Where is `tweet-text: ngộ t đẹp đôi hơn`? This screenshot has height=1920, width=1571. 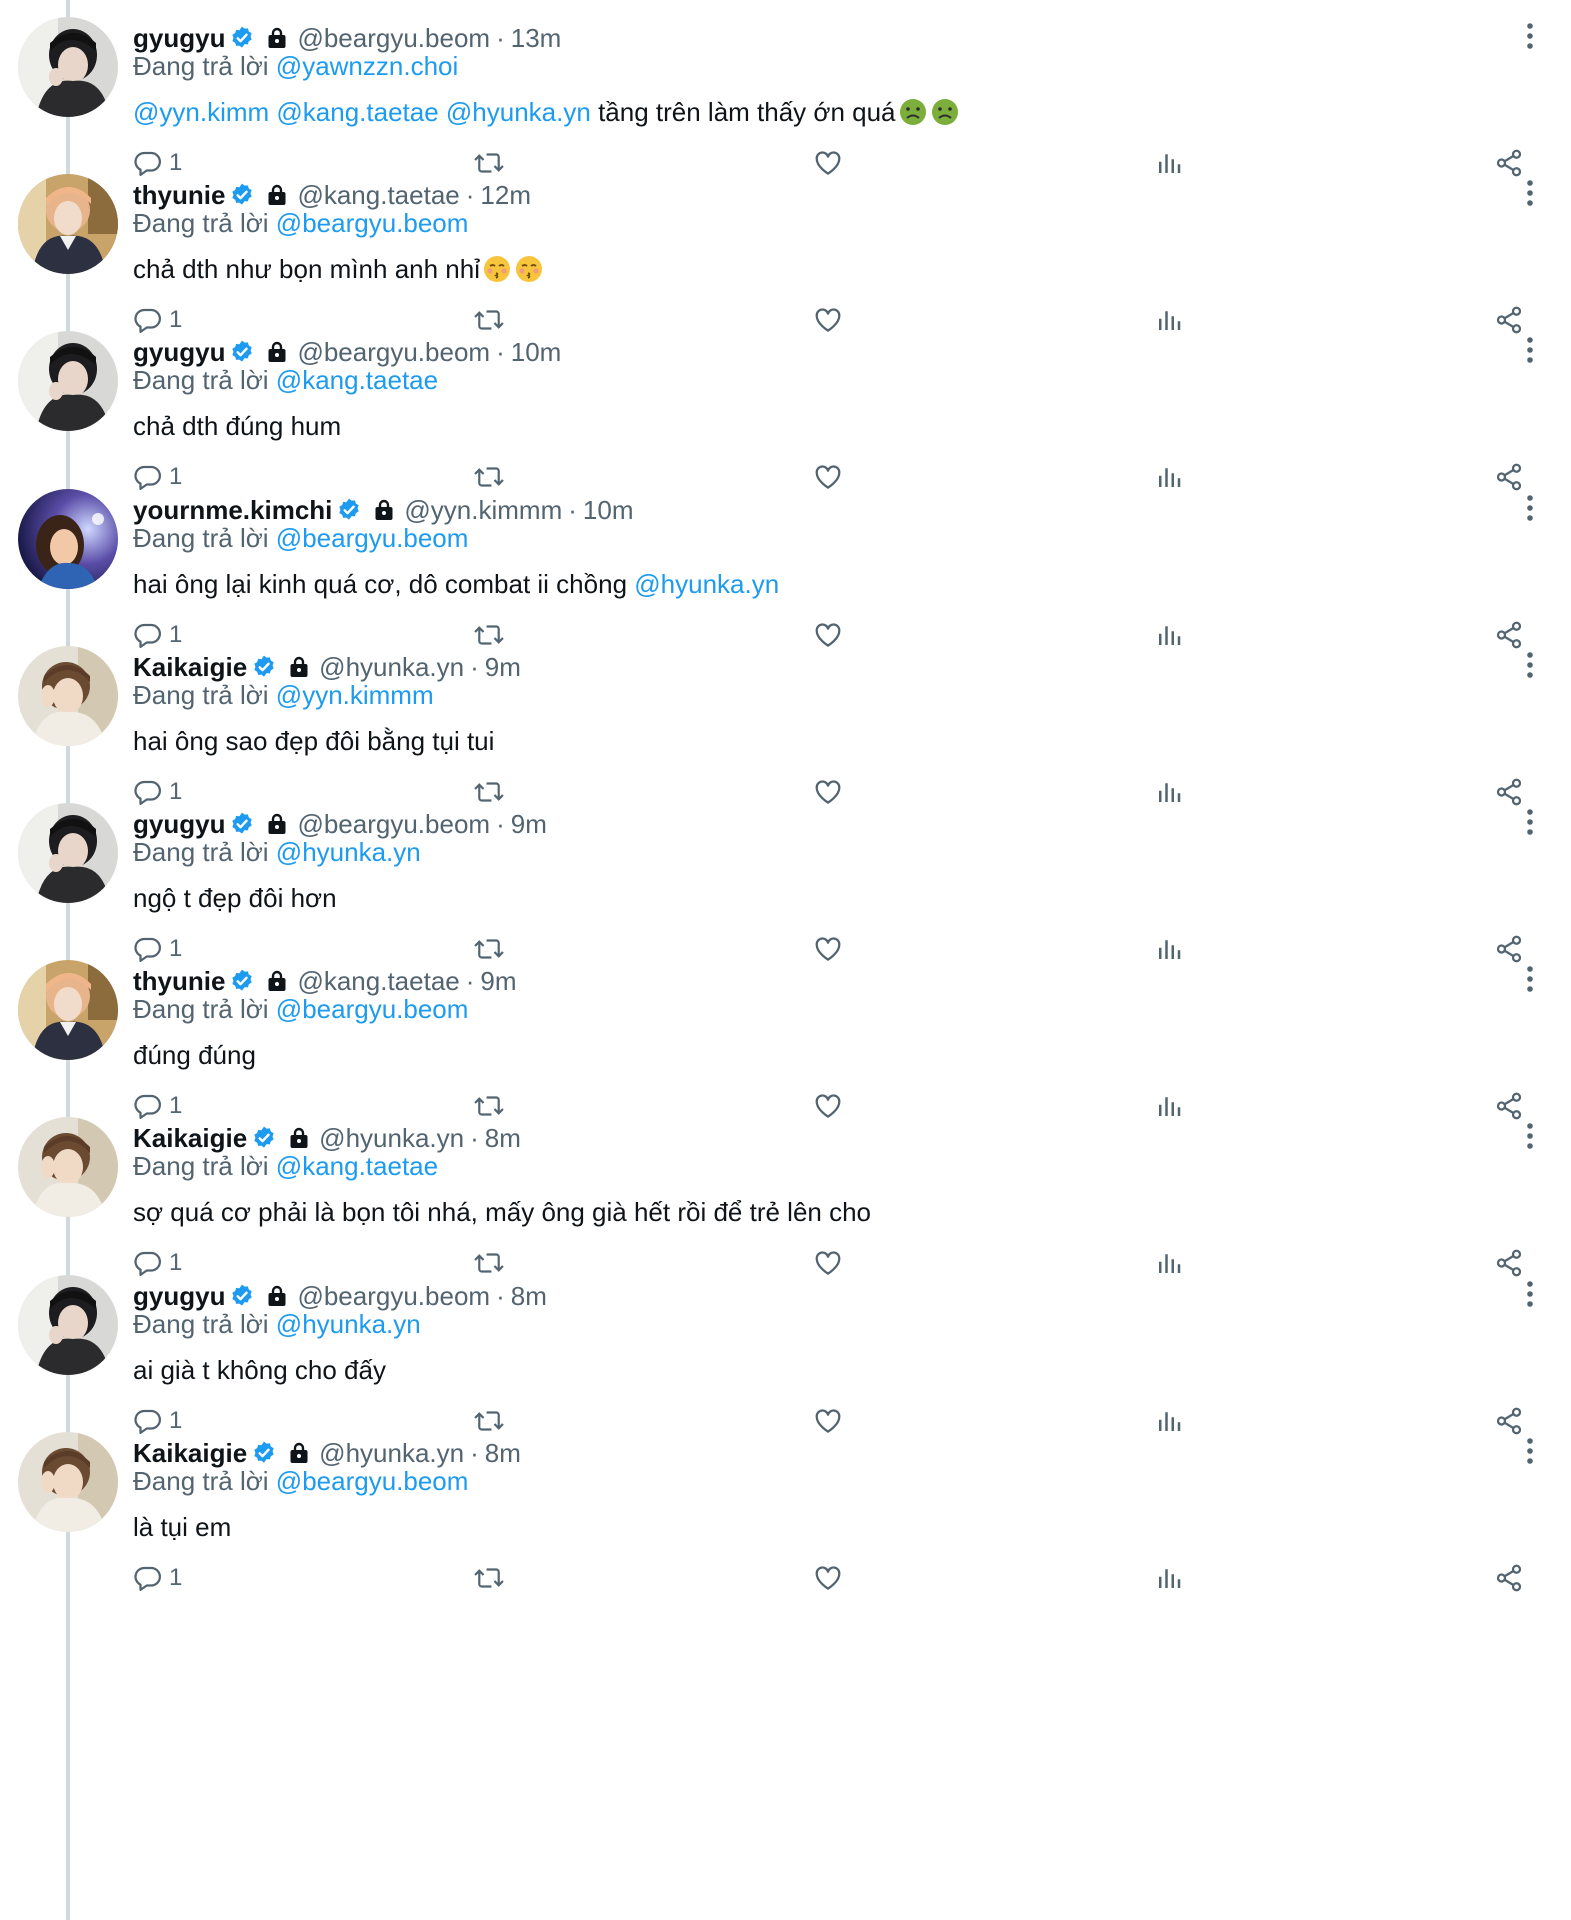 tweet-text: ngộ t đẹp đôi hơn is located at coordinates (235, 898).